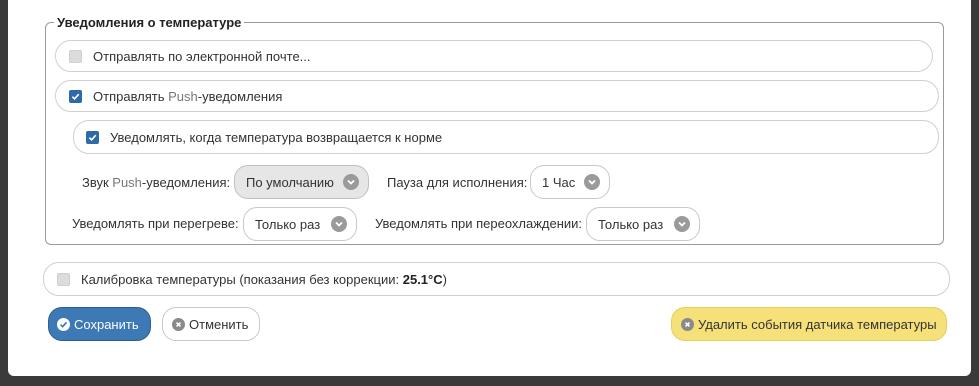 The width and height of the screenshot is (979, 386). I want to click on save-label: Сохранить, so click(106, 324).